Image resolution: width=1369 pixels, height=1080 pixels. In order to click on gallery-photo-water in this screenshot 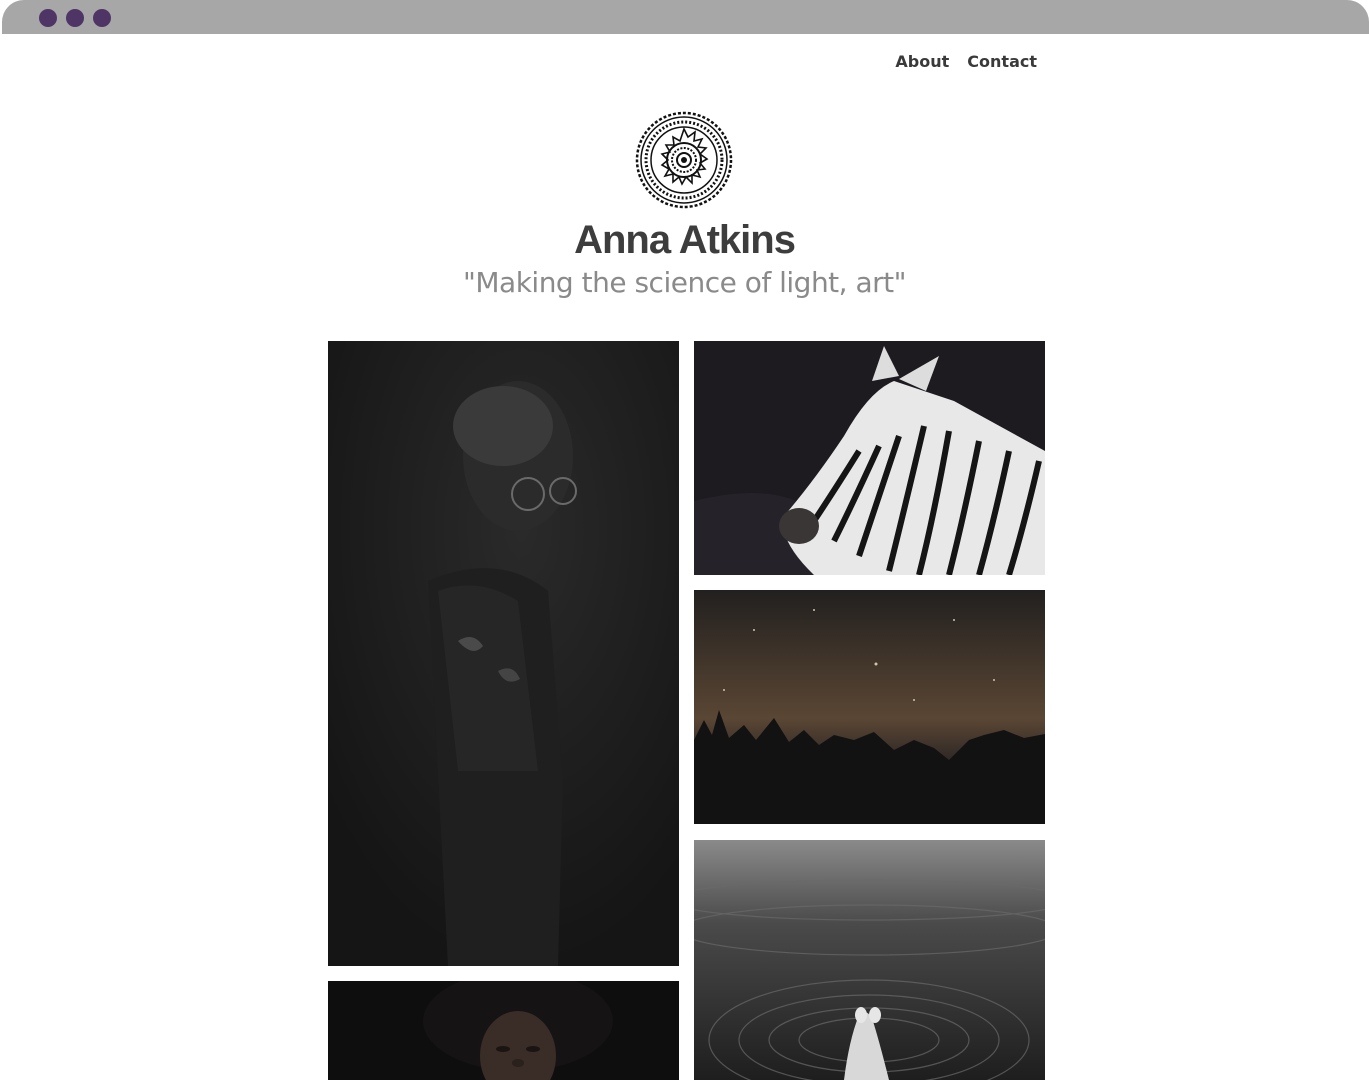, I will do `click(869, 960)`.